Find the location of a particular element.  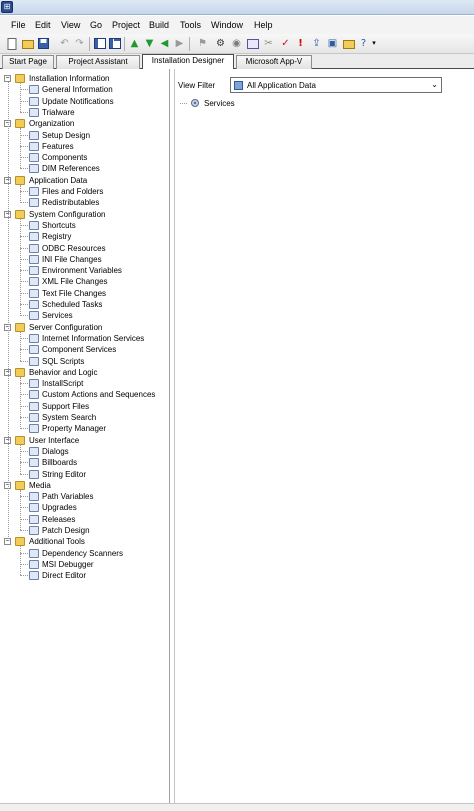

build-icon: ⚑ is located at coordinates (202, 43).